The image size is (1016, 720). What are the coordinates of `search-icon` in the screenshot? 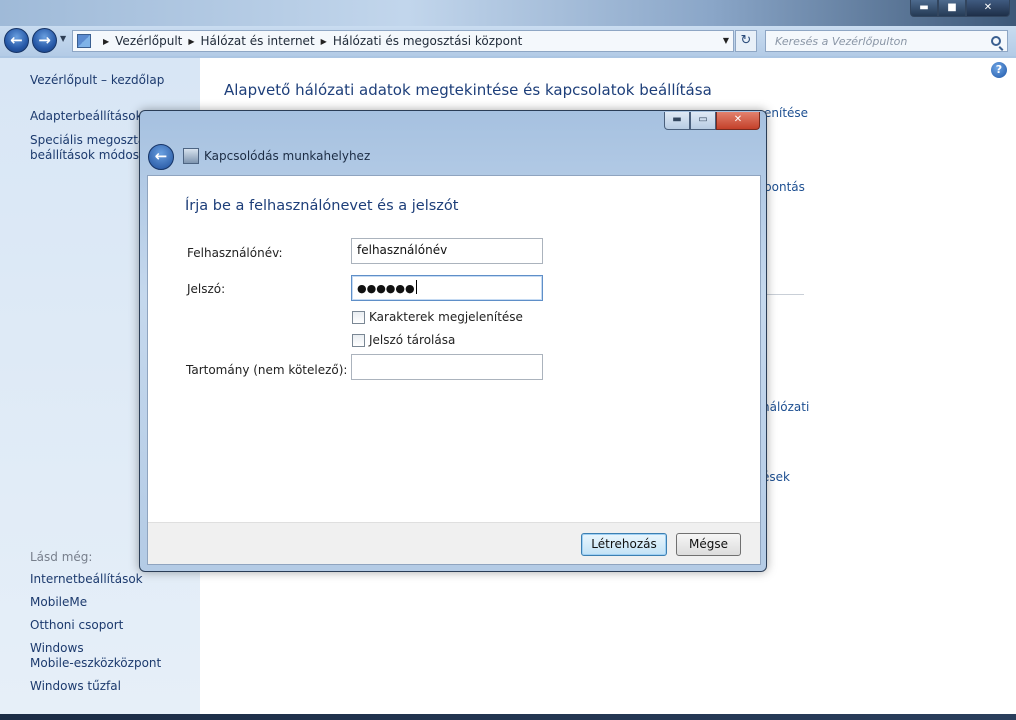 It's located at (996, 41).